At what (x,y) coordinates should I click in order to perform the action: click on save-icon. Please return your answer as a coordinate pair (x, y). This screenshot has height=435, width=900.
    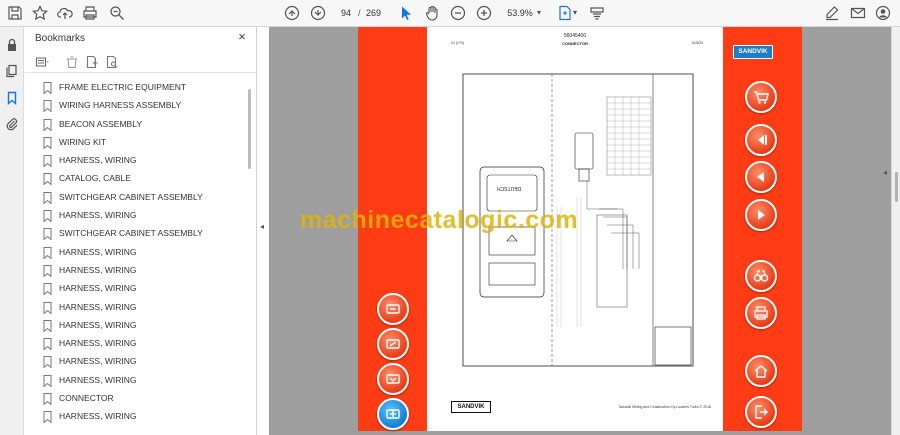
    Looking at the image, I should click on (15, 13).